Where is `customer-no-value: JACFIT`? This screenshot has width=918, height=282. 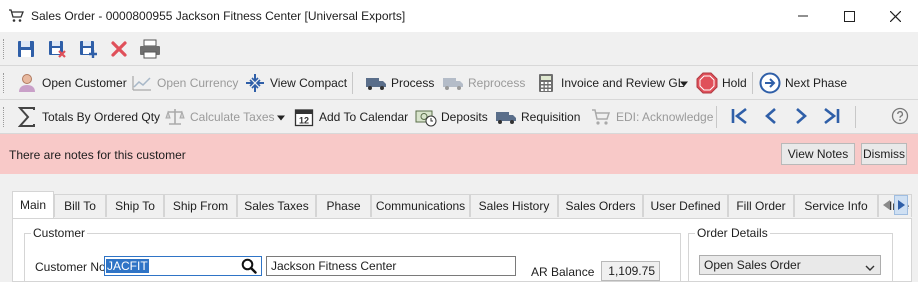
customer-no-value: JACFIT is located at coordinates (127, 266).